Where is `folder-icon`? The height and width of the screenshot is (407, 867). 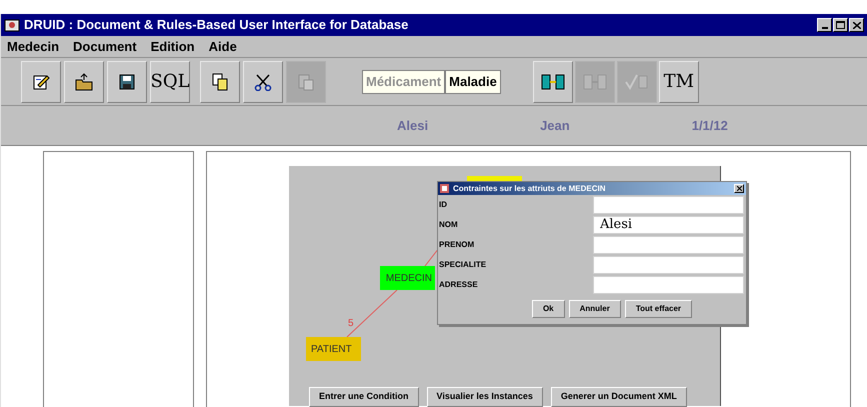 folder-icon is located at coordinates (84, 81).